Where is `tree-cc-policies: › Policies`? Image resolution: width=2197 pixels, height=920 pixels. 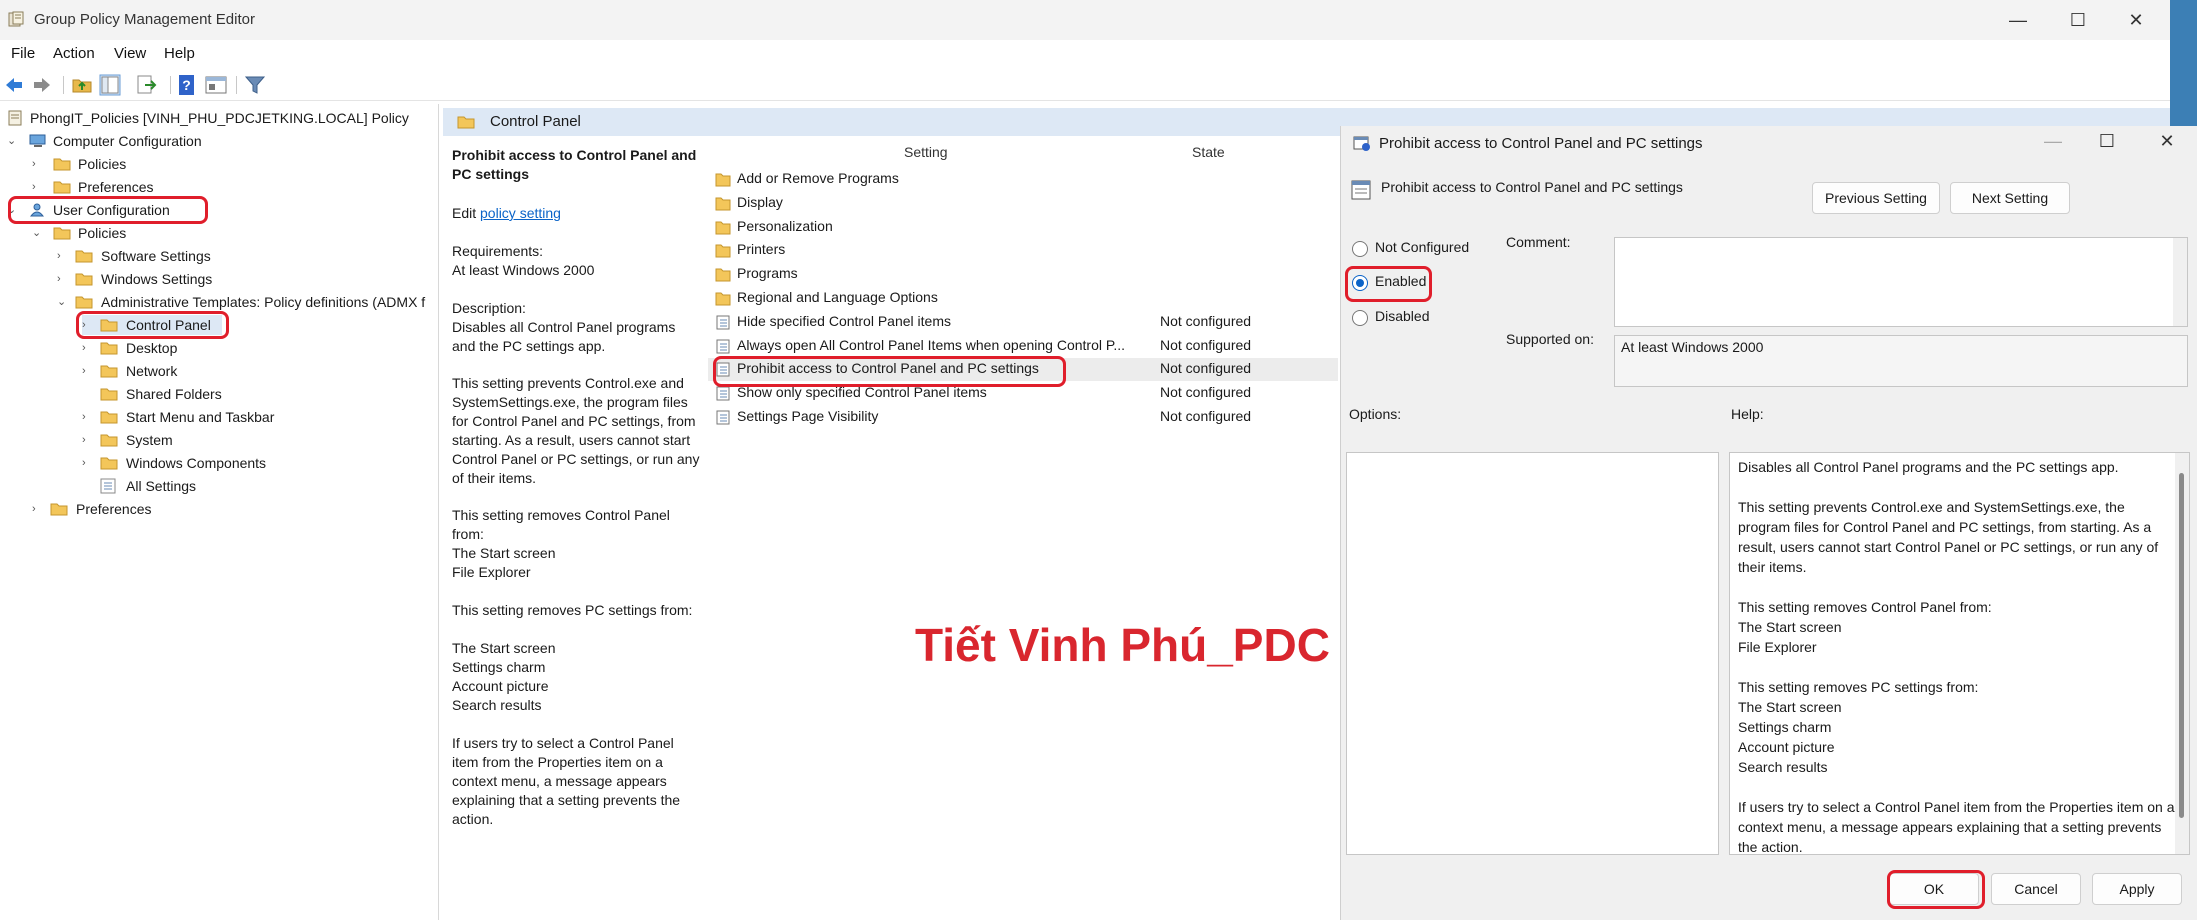
tree-cc-policies: › Policies is located at coordinates (132, 164).